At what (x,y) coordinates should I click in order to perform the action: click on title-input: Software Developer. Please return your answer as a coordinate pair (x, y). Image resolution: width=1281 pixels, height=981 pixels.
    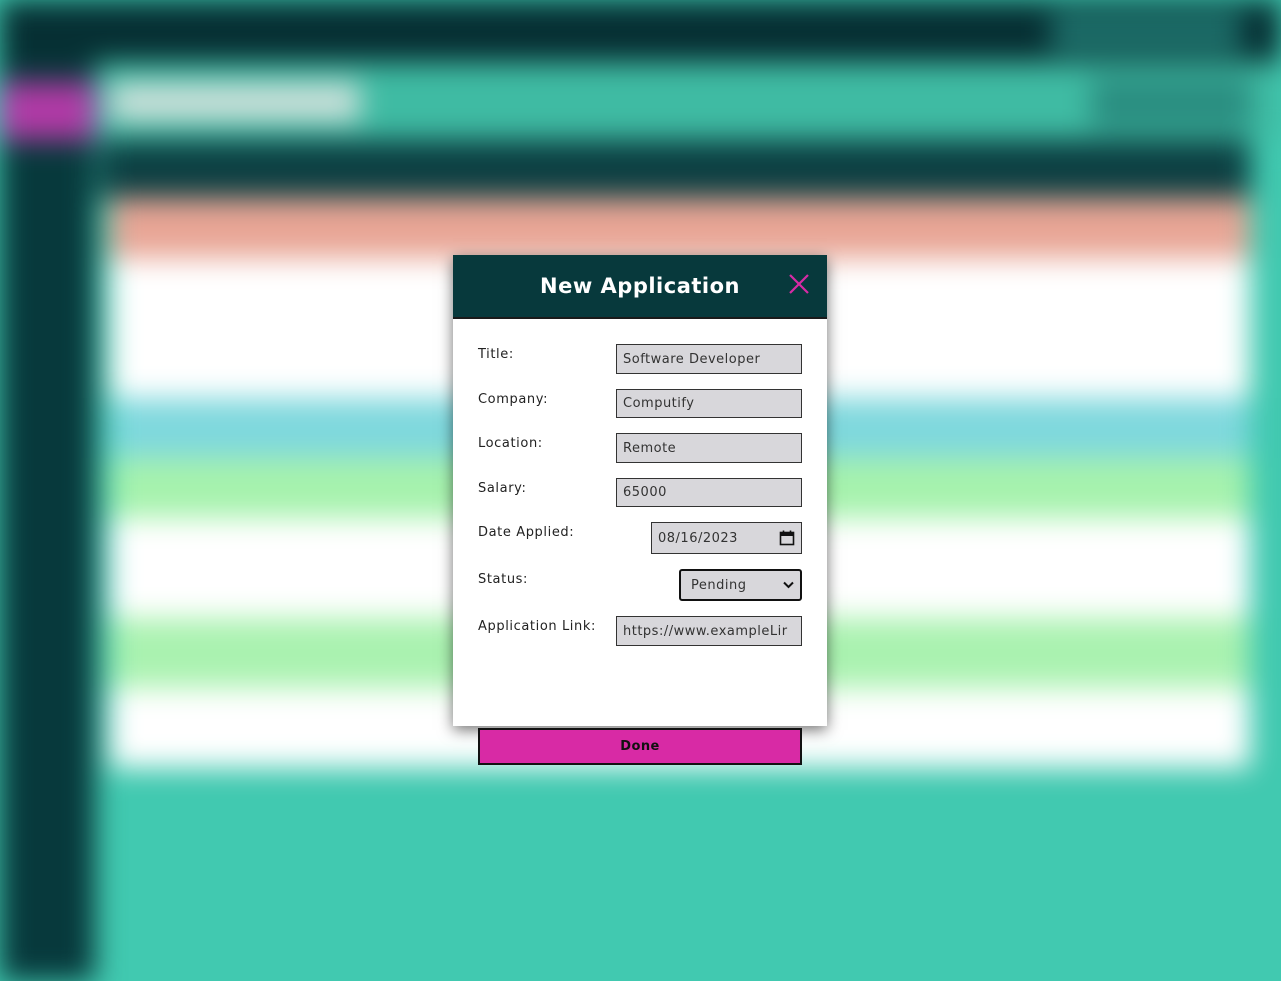
    Looking at the image, I should click on (709, 359).